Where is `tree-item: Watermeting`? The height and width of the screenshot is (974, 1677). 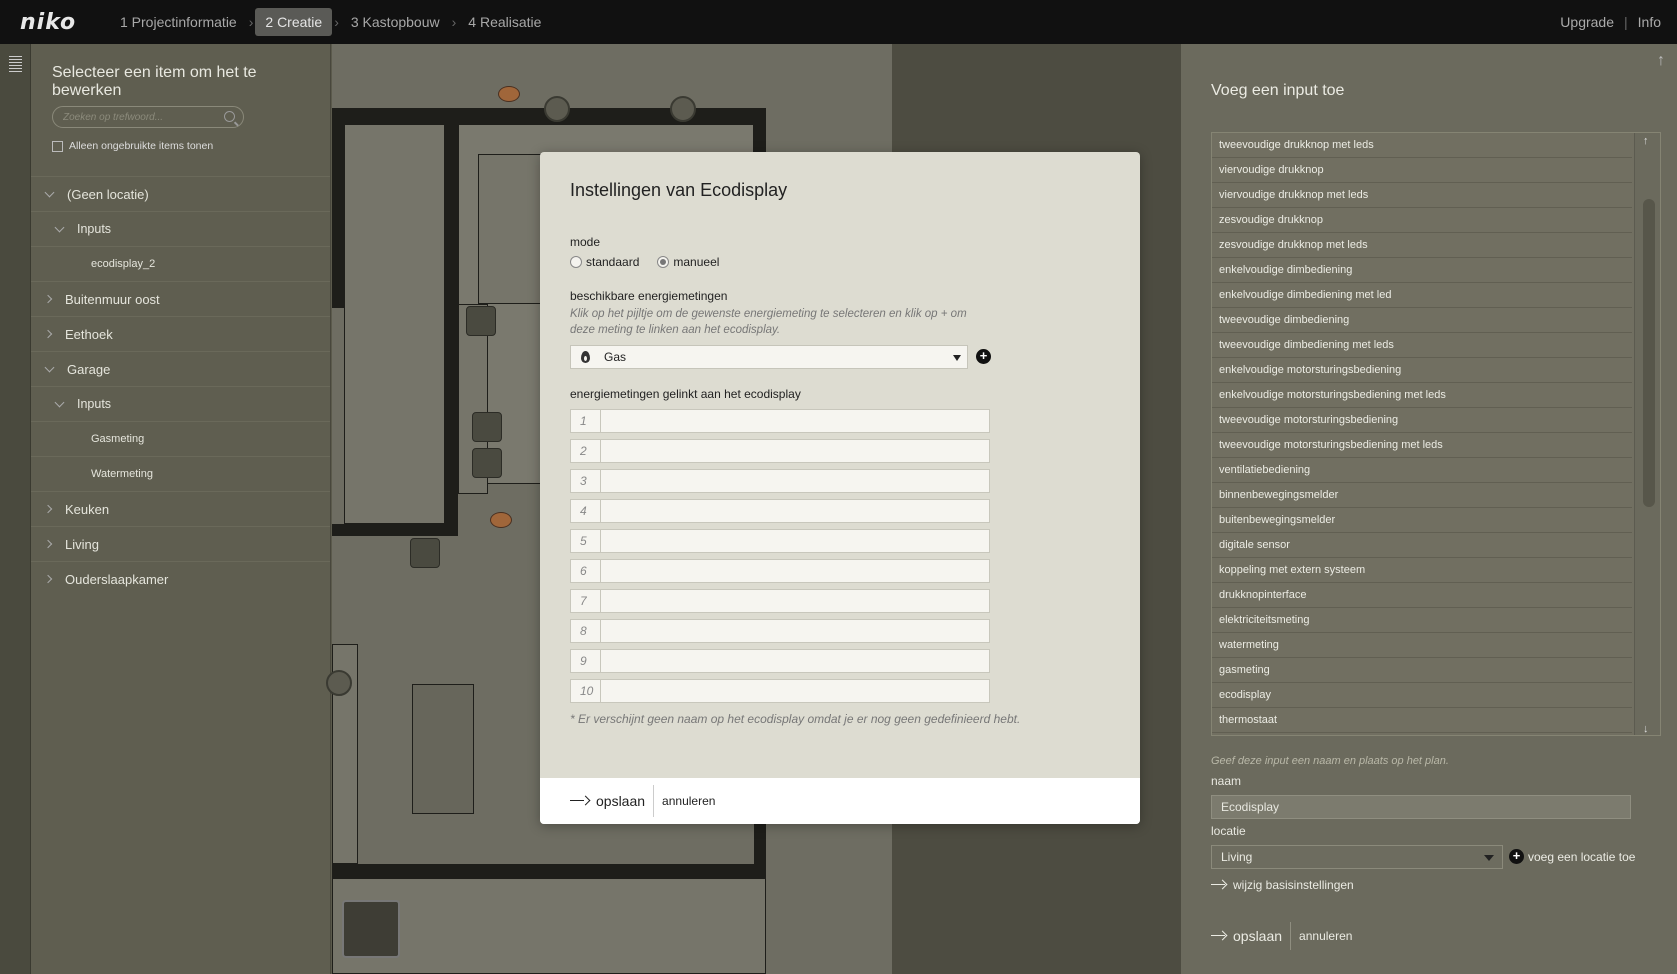 tree-item: Watermeting is located at coordinates (180, 473).